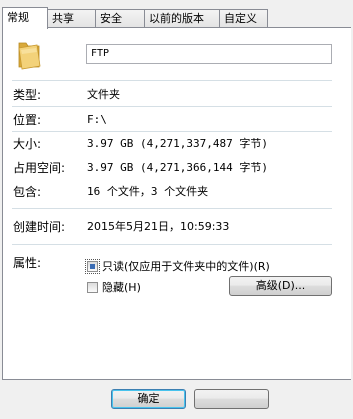  I want to click on button-bar: 确定, so click(176, 399).